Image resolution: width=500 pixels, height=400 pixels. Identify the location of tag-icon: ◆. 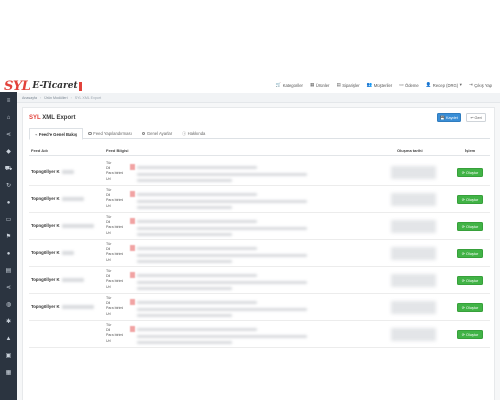
(8, 151).